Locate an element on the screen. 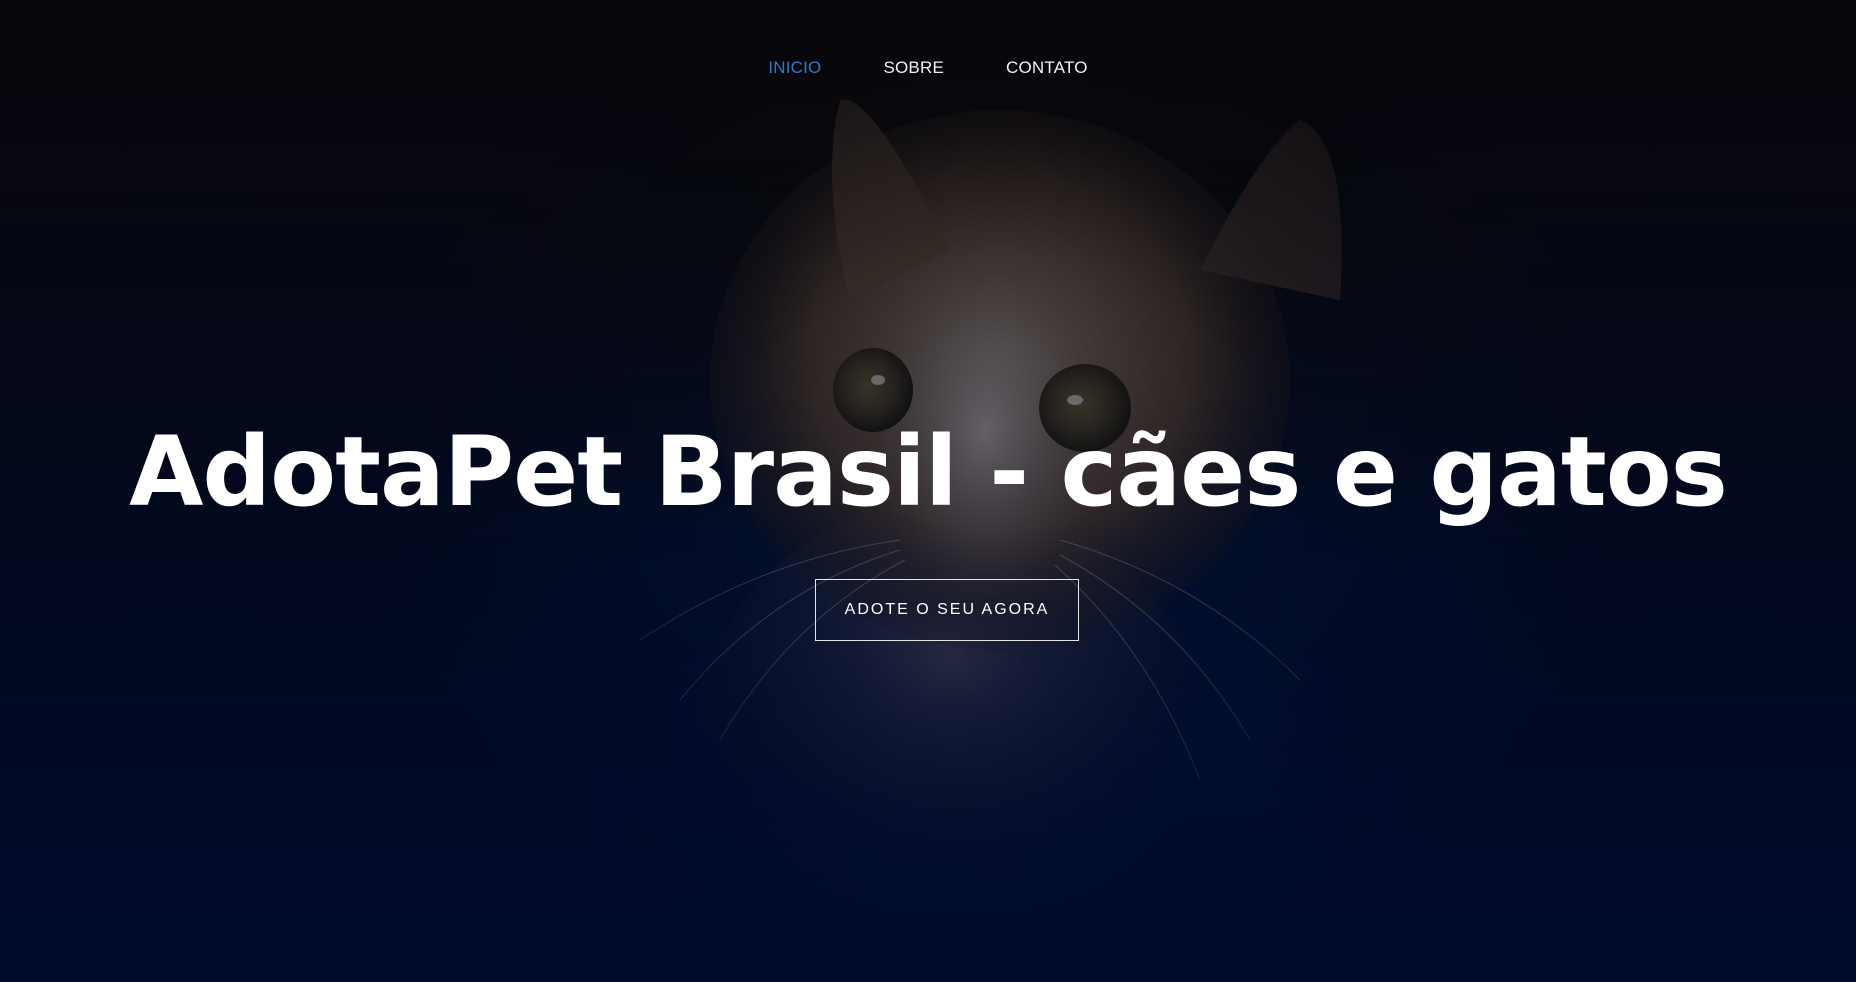  adopt-now-button: ADOTE O SEU AGORA is located at coordinates (947, 610).